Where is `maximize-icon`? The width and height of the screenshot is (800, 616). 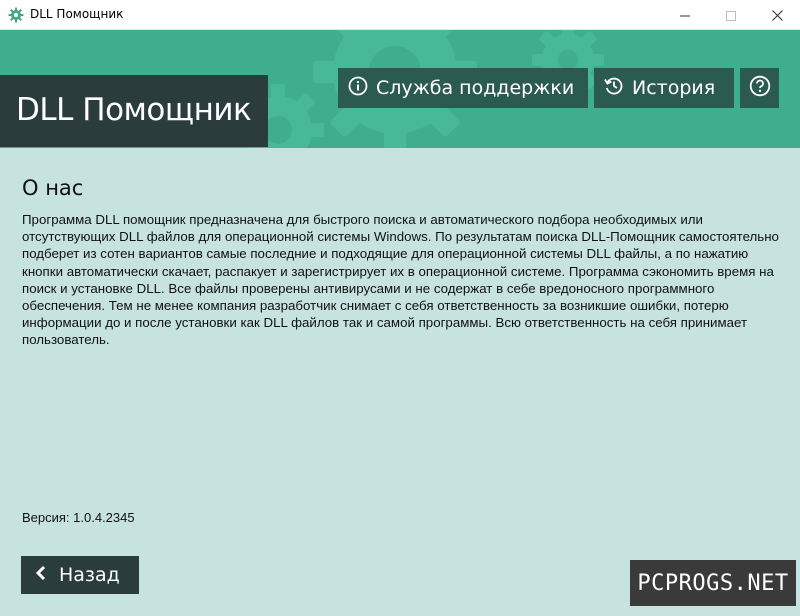 maximize-icon is located at coordinates (731, 15).